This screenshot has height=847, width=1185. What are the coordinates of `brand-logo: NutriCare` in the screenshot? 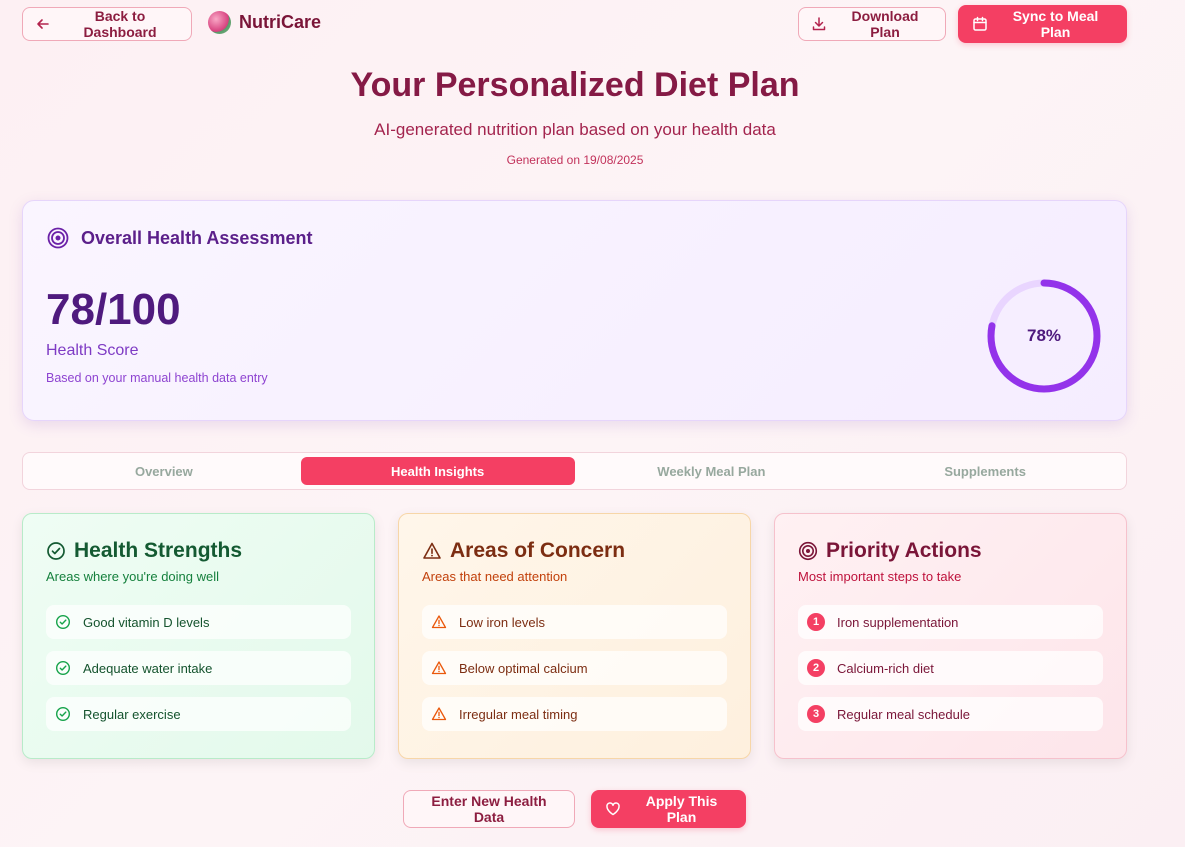 It's located at (264, 22).